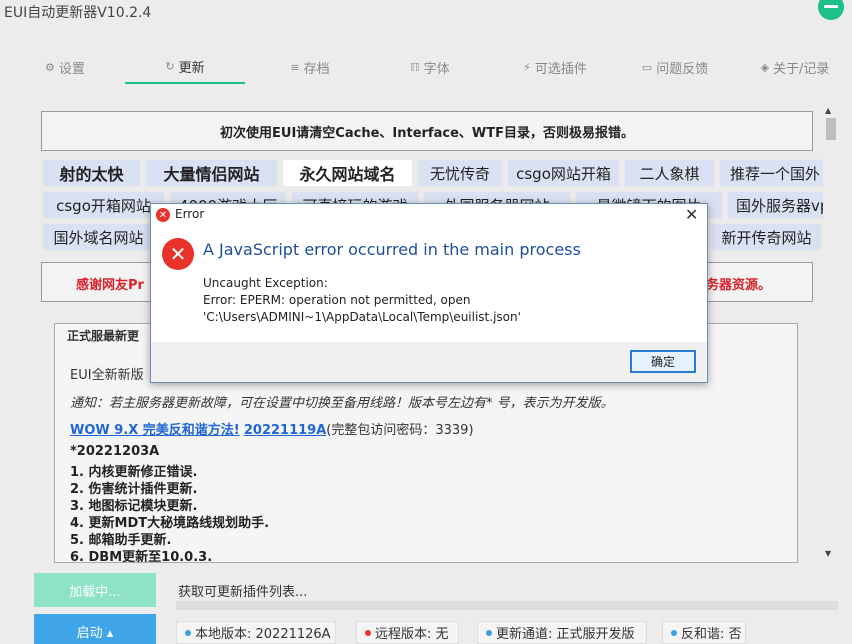 The image size is (852, 644). I want to click on title-bar: EUI自动更新器V10.2.4, so click(426, 18).